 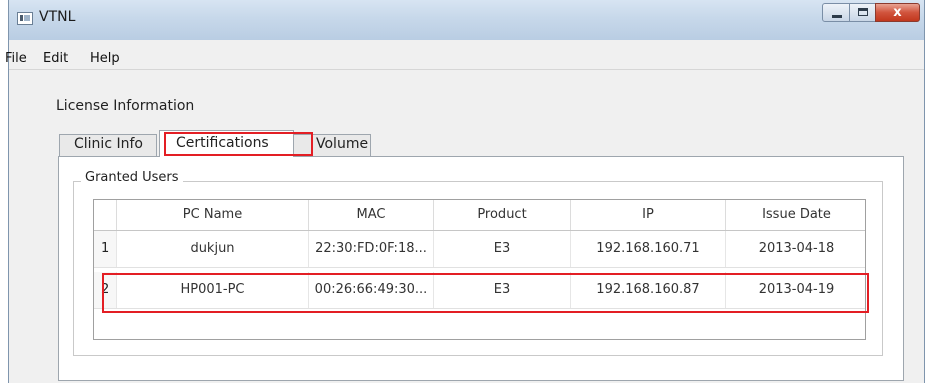 I want to click on close-icon: x, so click(x=897, y=12).